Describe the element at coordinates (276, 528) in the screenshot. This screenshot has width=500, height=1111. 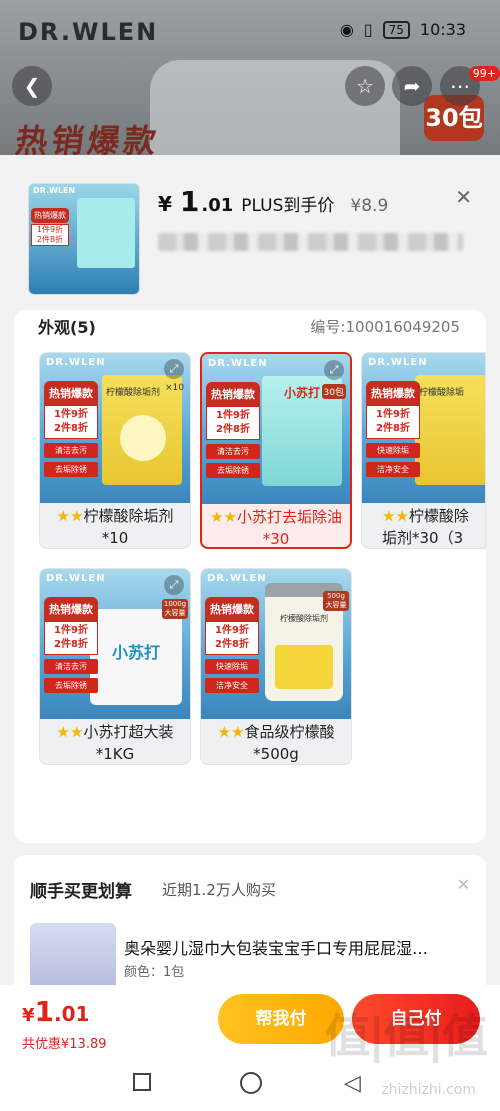
I see `option-label: ★★小苏打去垢除油*30` at that location.